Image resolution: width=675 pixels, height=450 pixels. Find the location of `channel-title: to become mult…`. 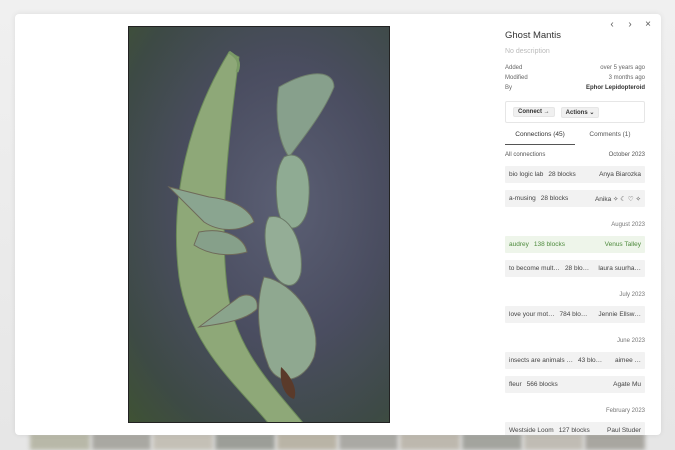

channel-title: to become mult… is located at coordinates (534, 268).